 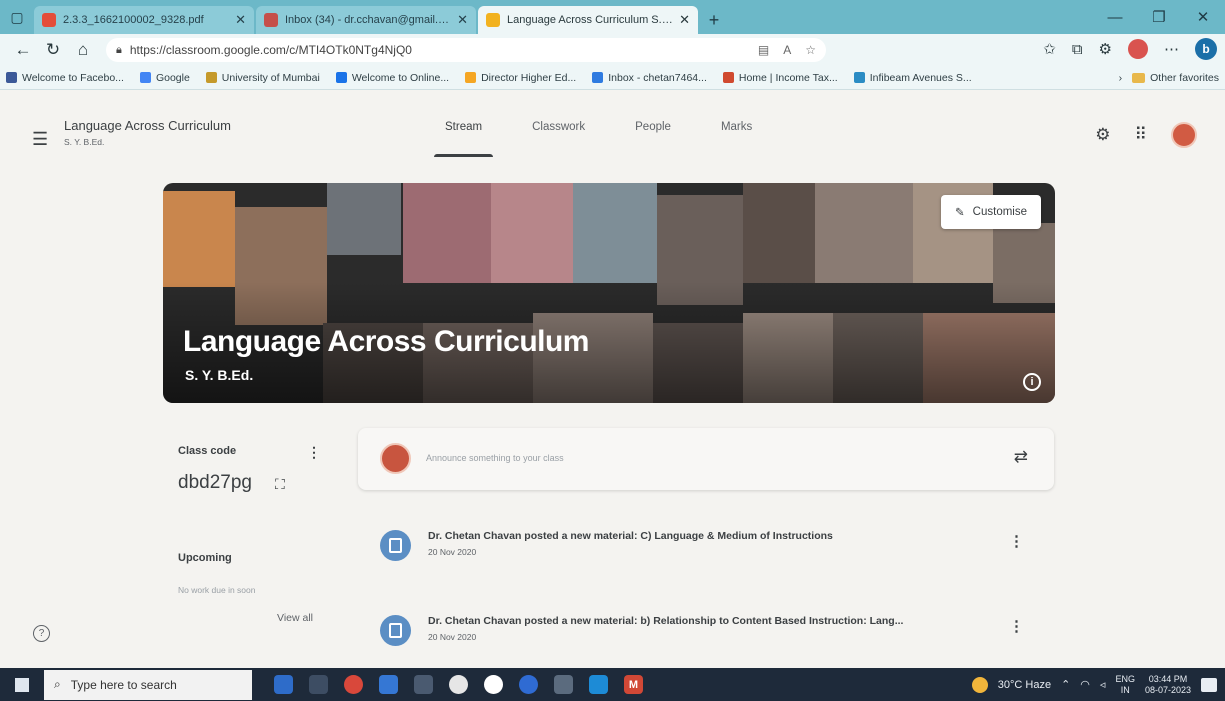 What do you see at coordinates (49, 20) in the screenshot?
I see `pdf-icon` at bounding box center [49, 20].